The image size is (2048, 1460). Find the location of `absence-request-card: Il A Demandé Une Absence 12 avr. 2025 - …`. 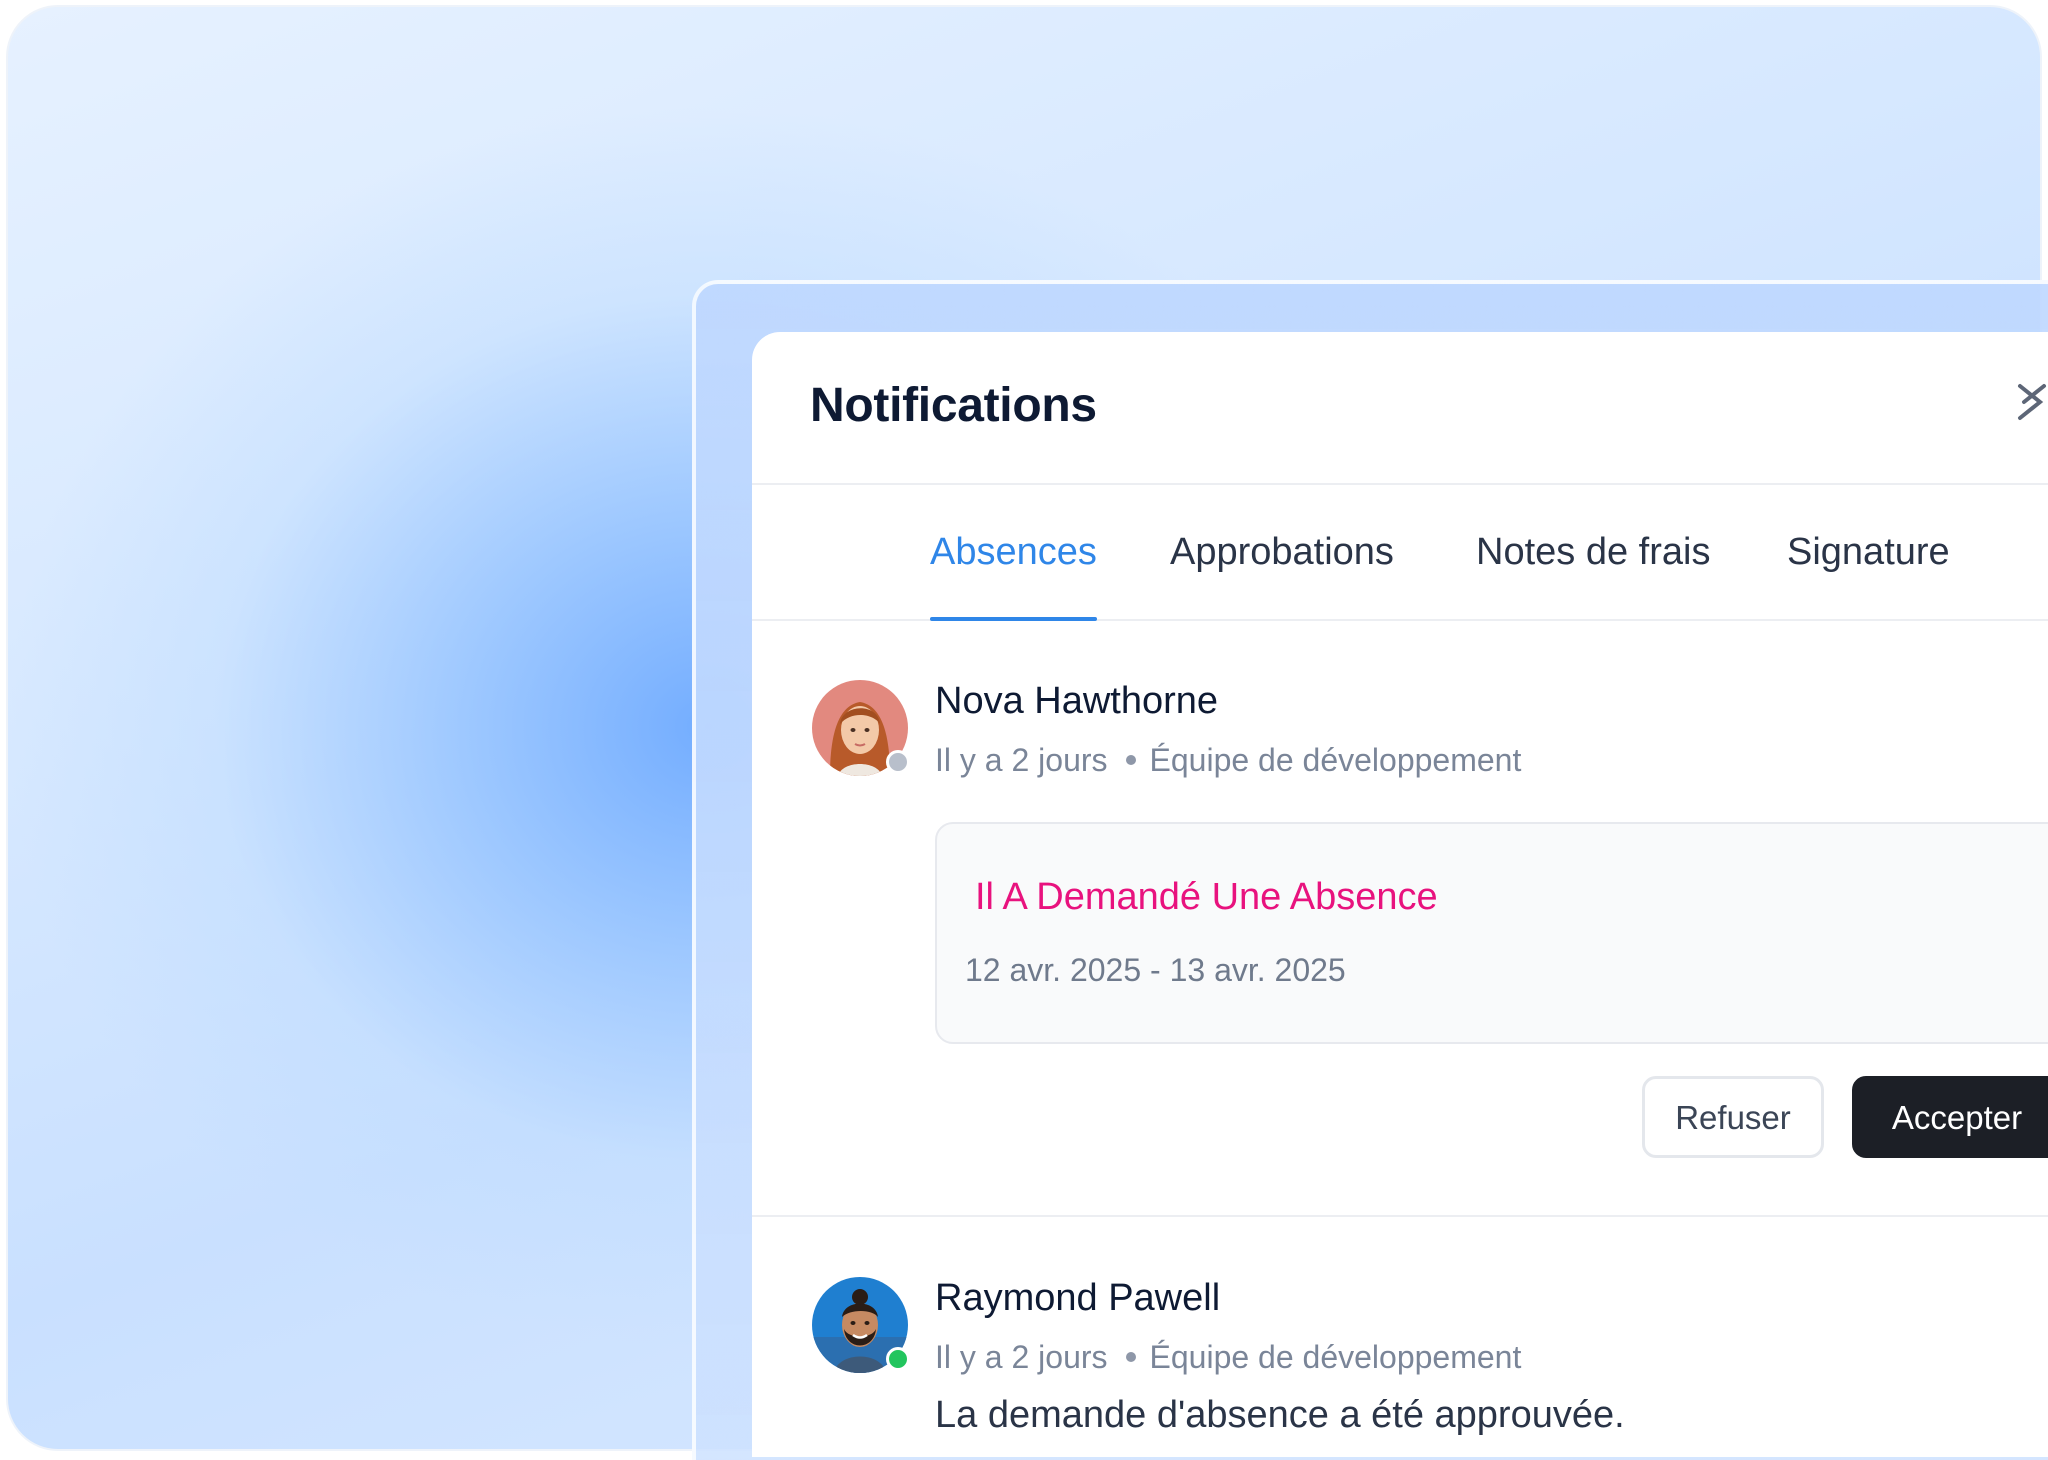

absence-request-card: Il A Demandé Une Absence 12 avr. 2025 - … is located at coordinates (1491, 933).